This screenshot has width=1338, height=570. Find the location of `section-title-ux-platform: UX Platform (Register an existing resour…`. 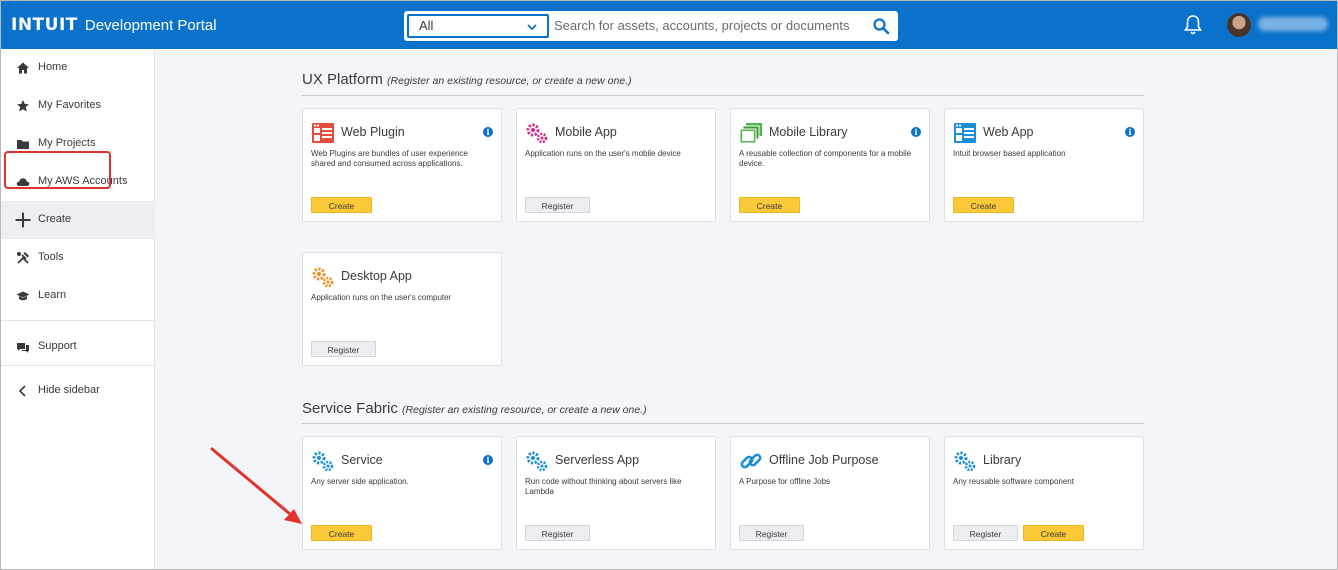

section-title-ux-platform: UX Platform (Register an existing resour… is located at coordinates (467, 79).